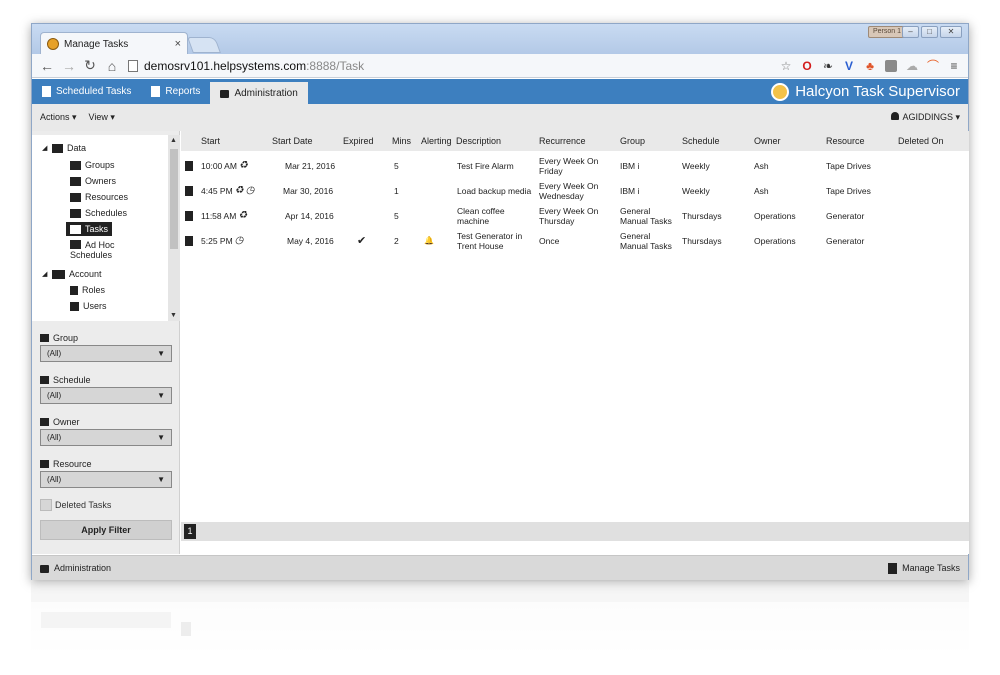  I want to click on actions-menu: Actions ▾, so click(58, 117).